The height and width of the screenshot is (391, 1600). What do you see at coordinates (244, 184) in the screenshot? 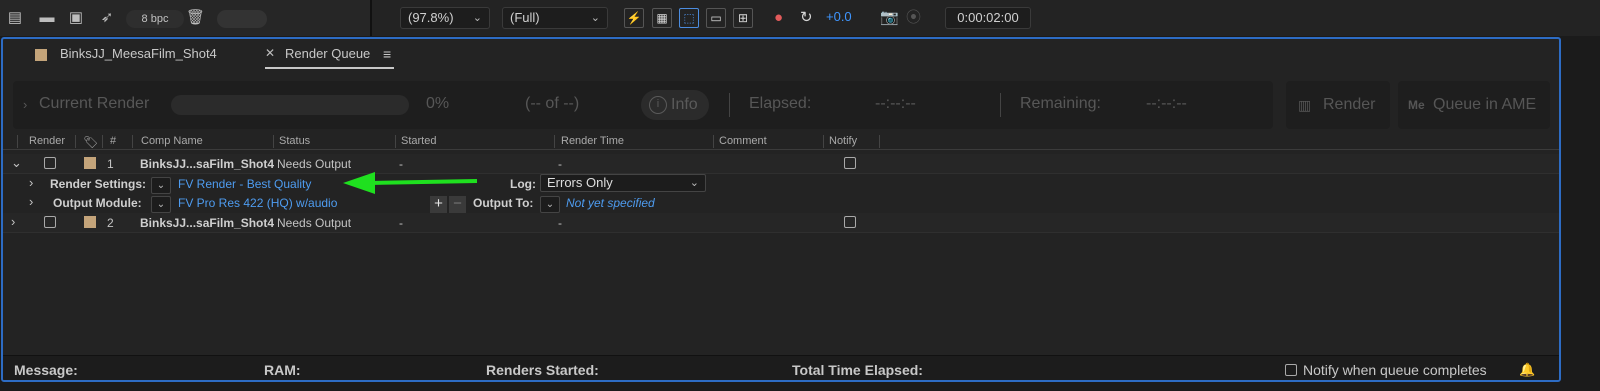
I see `render-settings-link: FV Render - Best Quality` at bounding box center [244, 184].